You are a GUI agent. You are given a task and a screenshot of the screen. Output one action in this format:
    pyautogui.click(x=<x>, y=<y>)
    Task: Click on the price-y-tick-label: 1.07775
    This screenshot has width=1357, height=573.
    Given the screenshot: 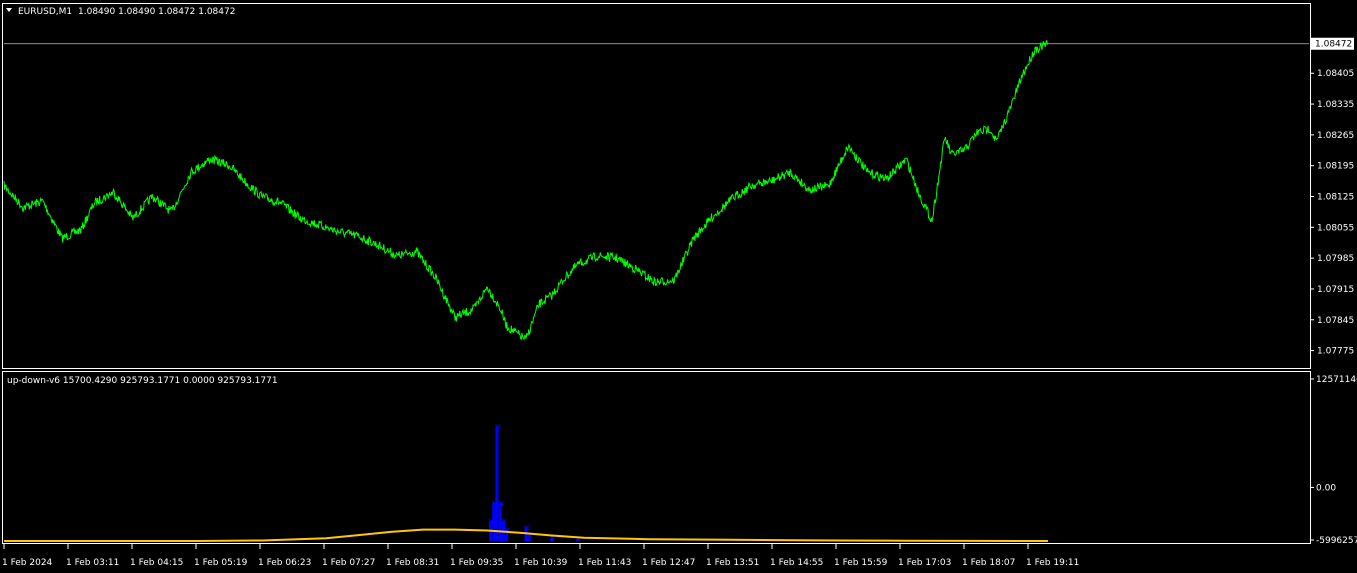 What is the action you would take?
    pyautogui.click(x=1335, y=352)
    